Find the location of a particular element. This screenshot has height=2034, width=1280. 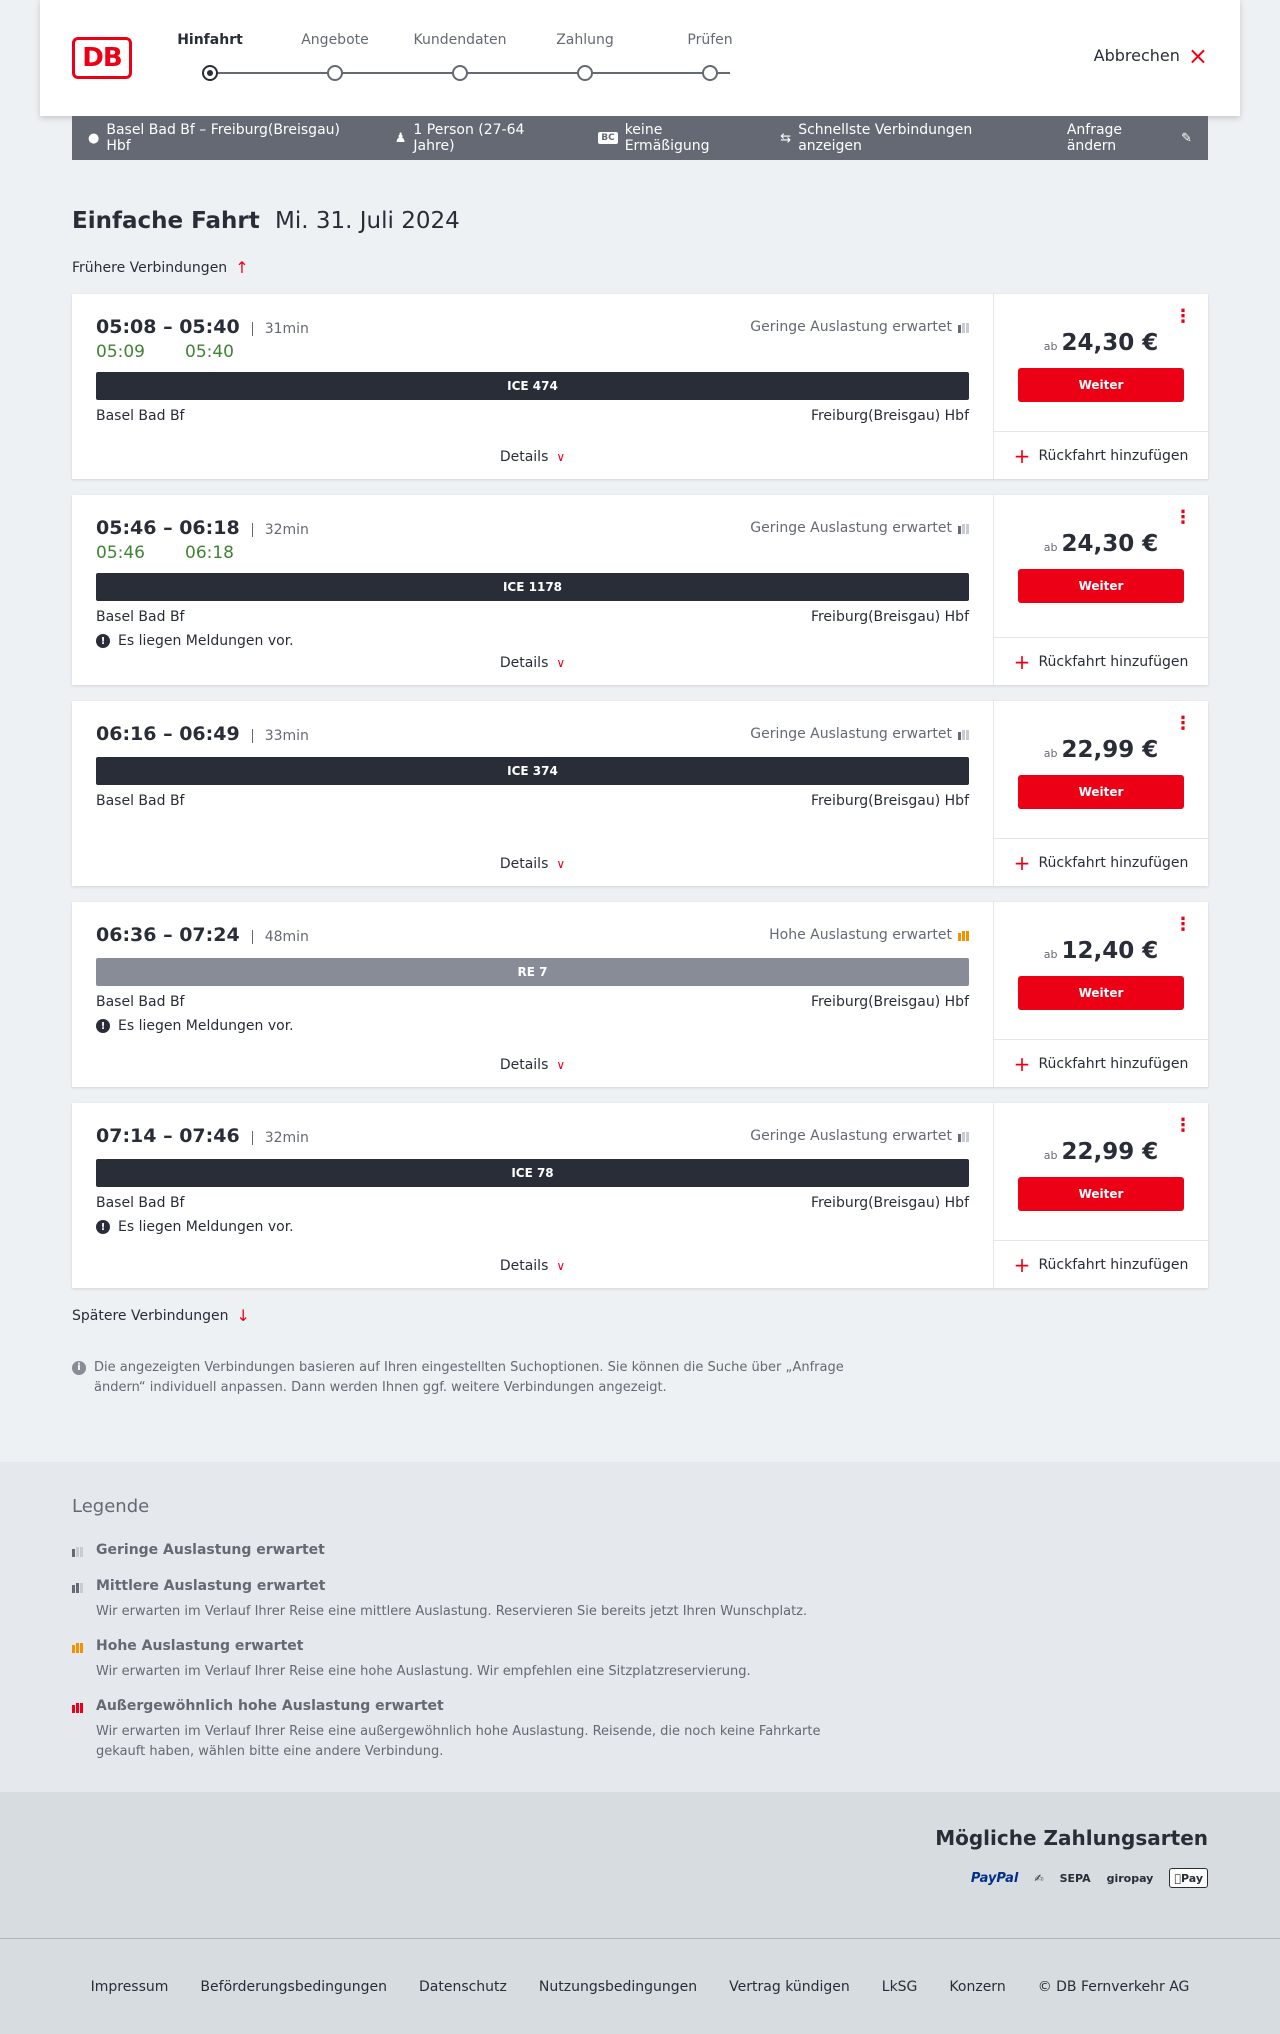

credit-card-icon: ✍ is located at coordinates (1039, 1878).